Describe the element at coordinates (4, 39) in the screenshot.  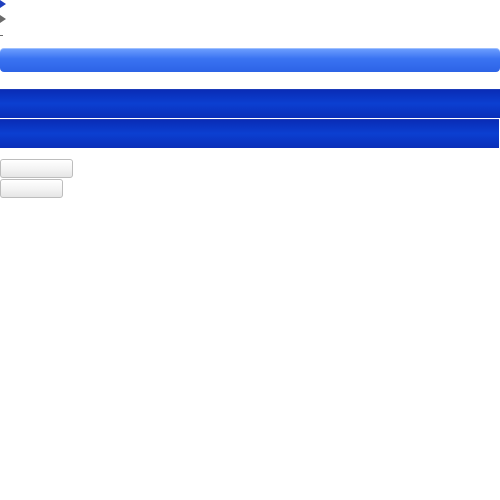
I see `dash-marker` at that location.